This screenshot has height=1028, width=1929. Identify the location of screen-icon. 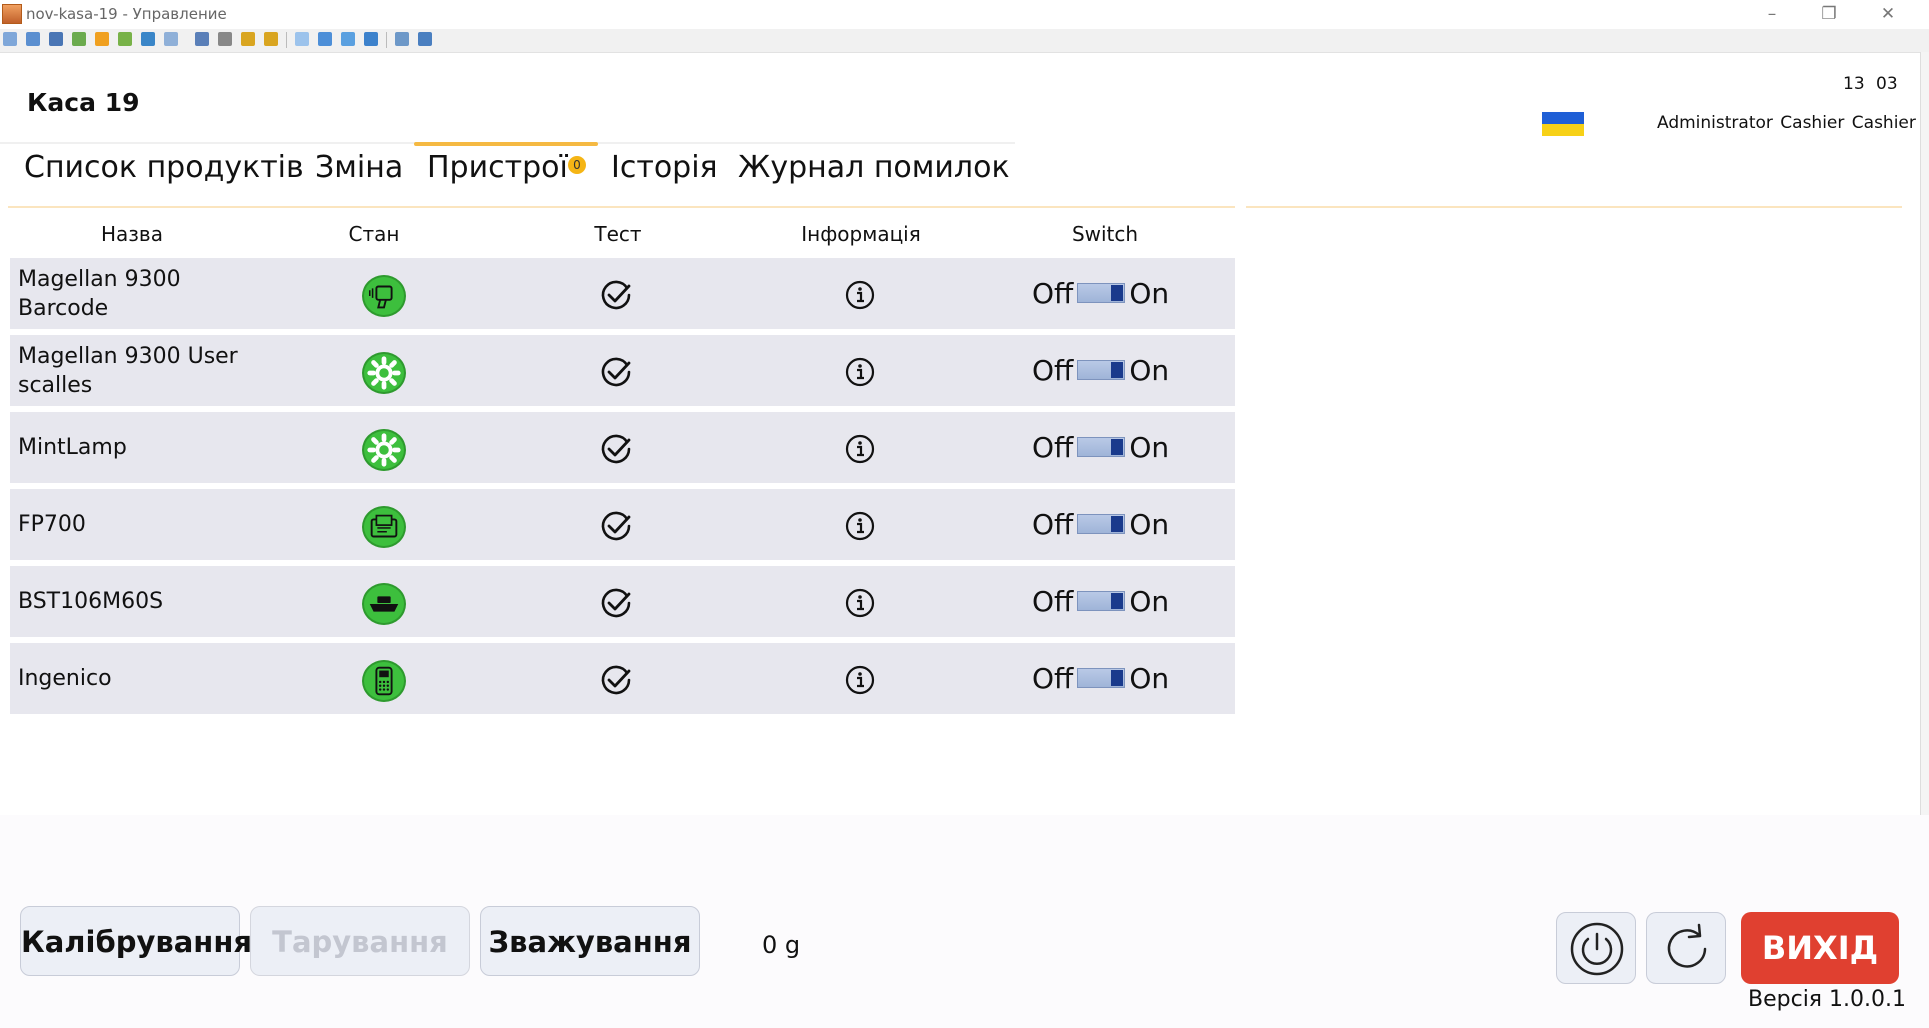
(10, 39).